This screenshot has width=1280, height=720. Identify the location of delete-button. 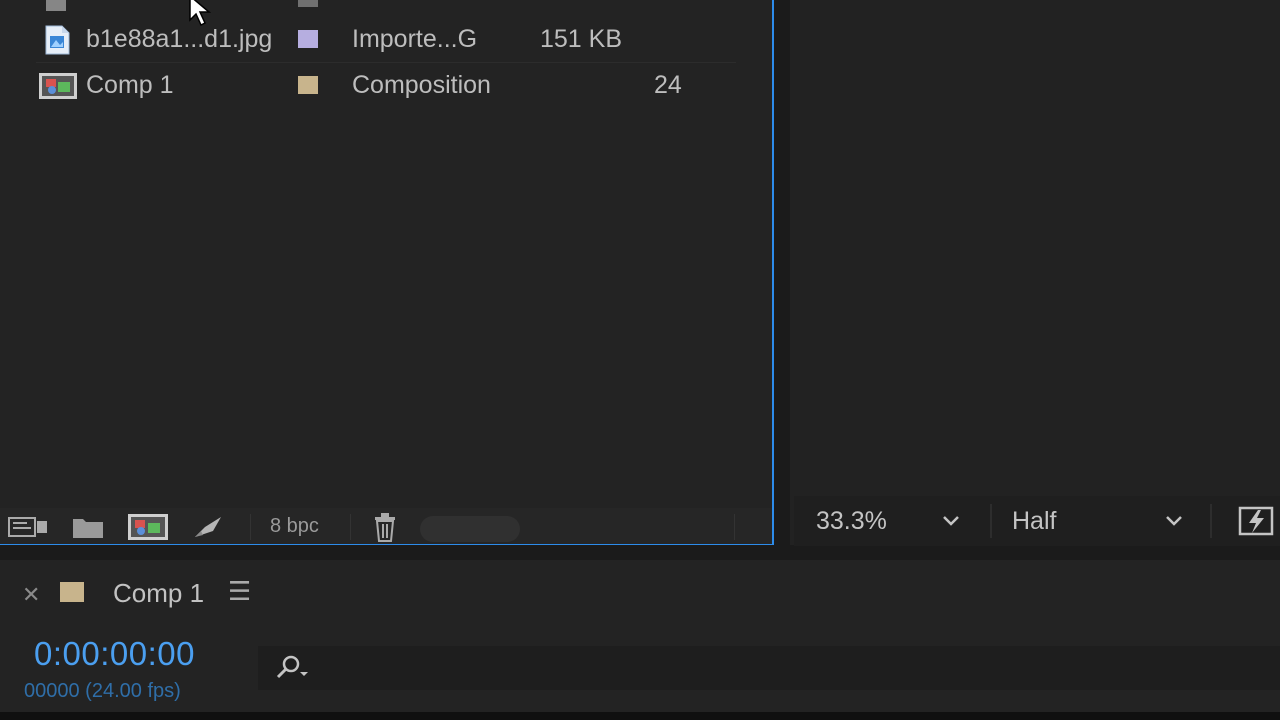
(385, 527).